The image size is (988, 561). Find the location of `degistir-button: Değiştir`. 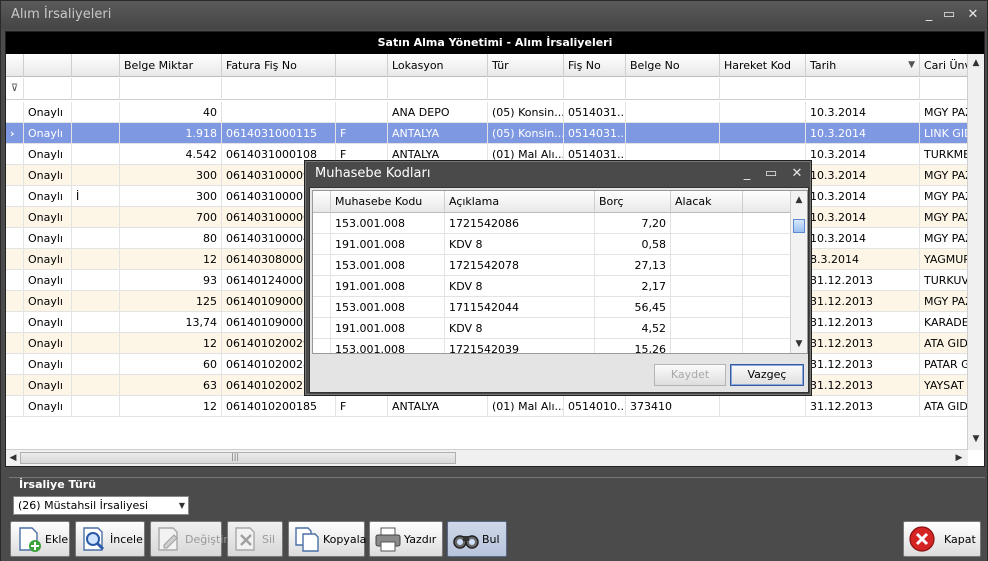

degistir-button: Değiştir is located at coordinates (189, 539).